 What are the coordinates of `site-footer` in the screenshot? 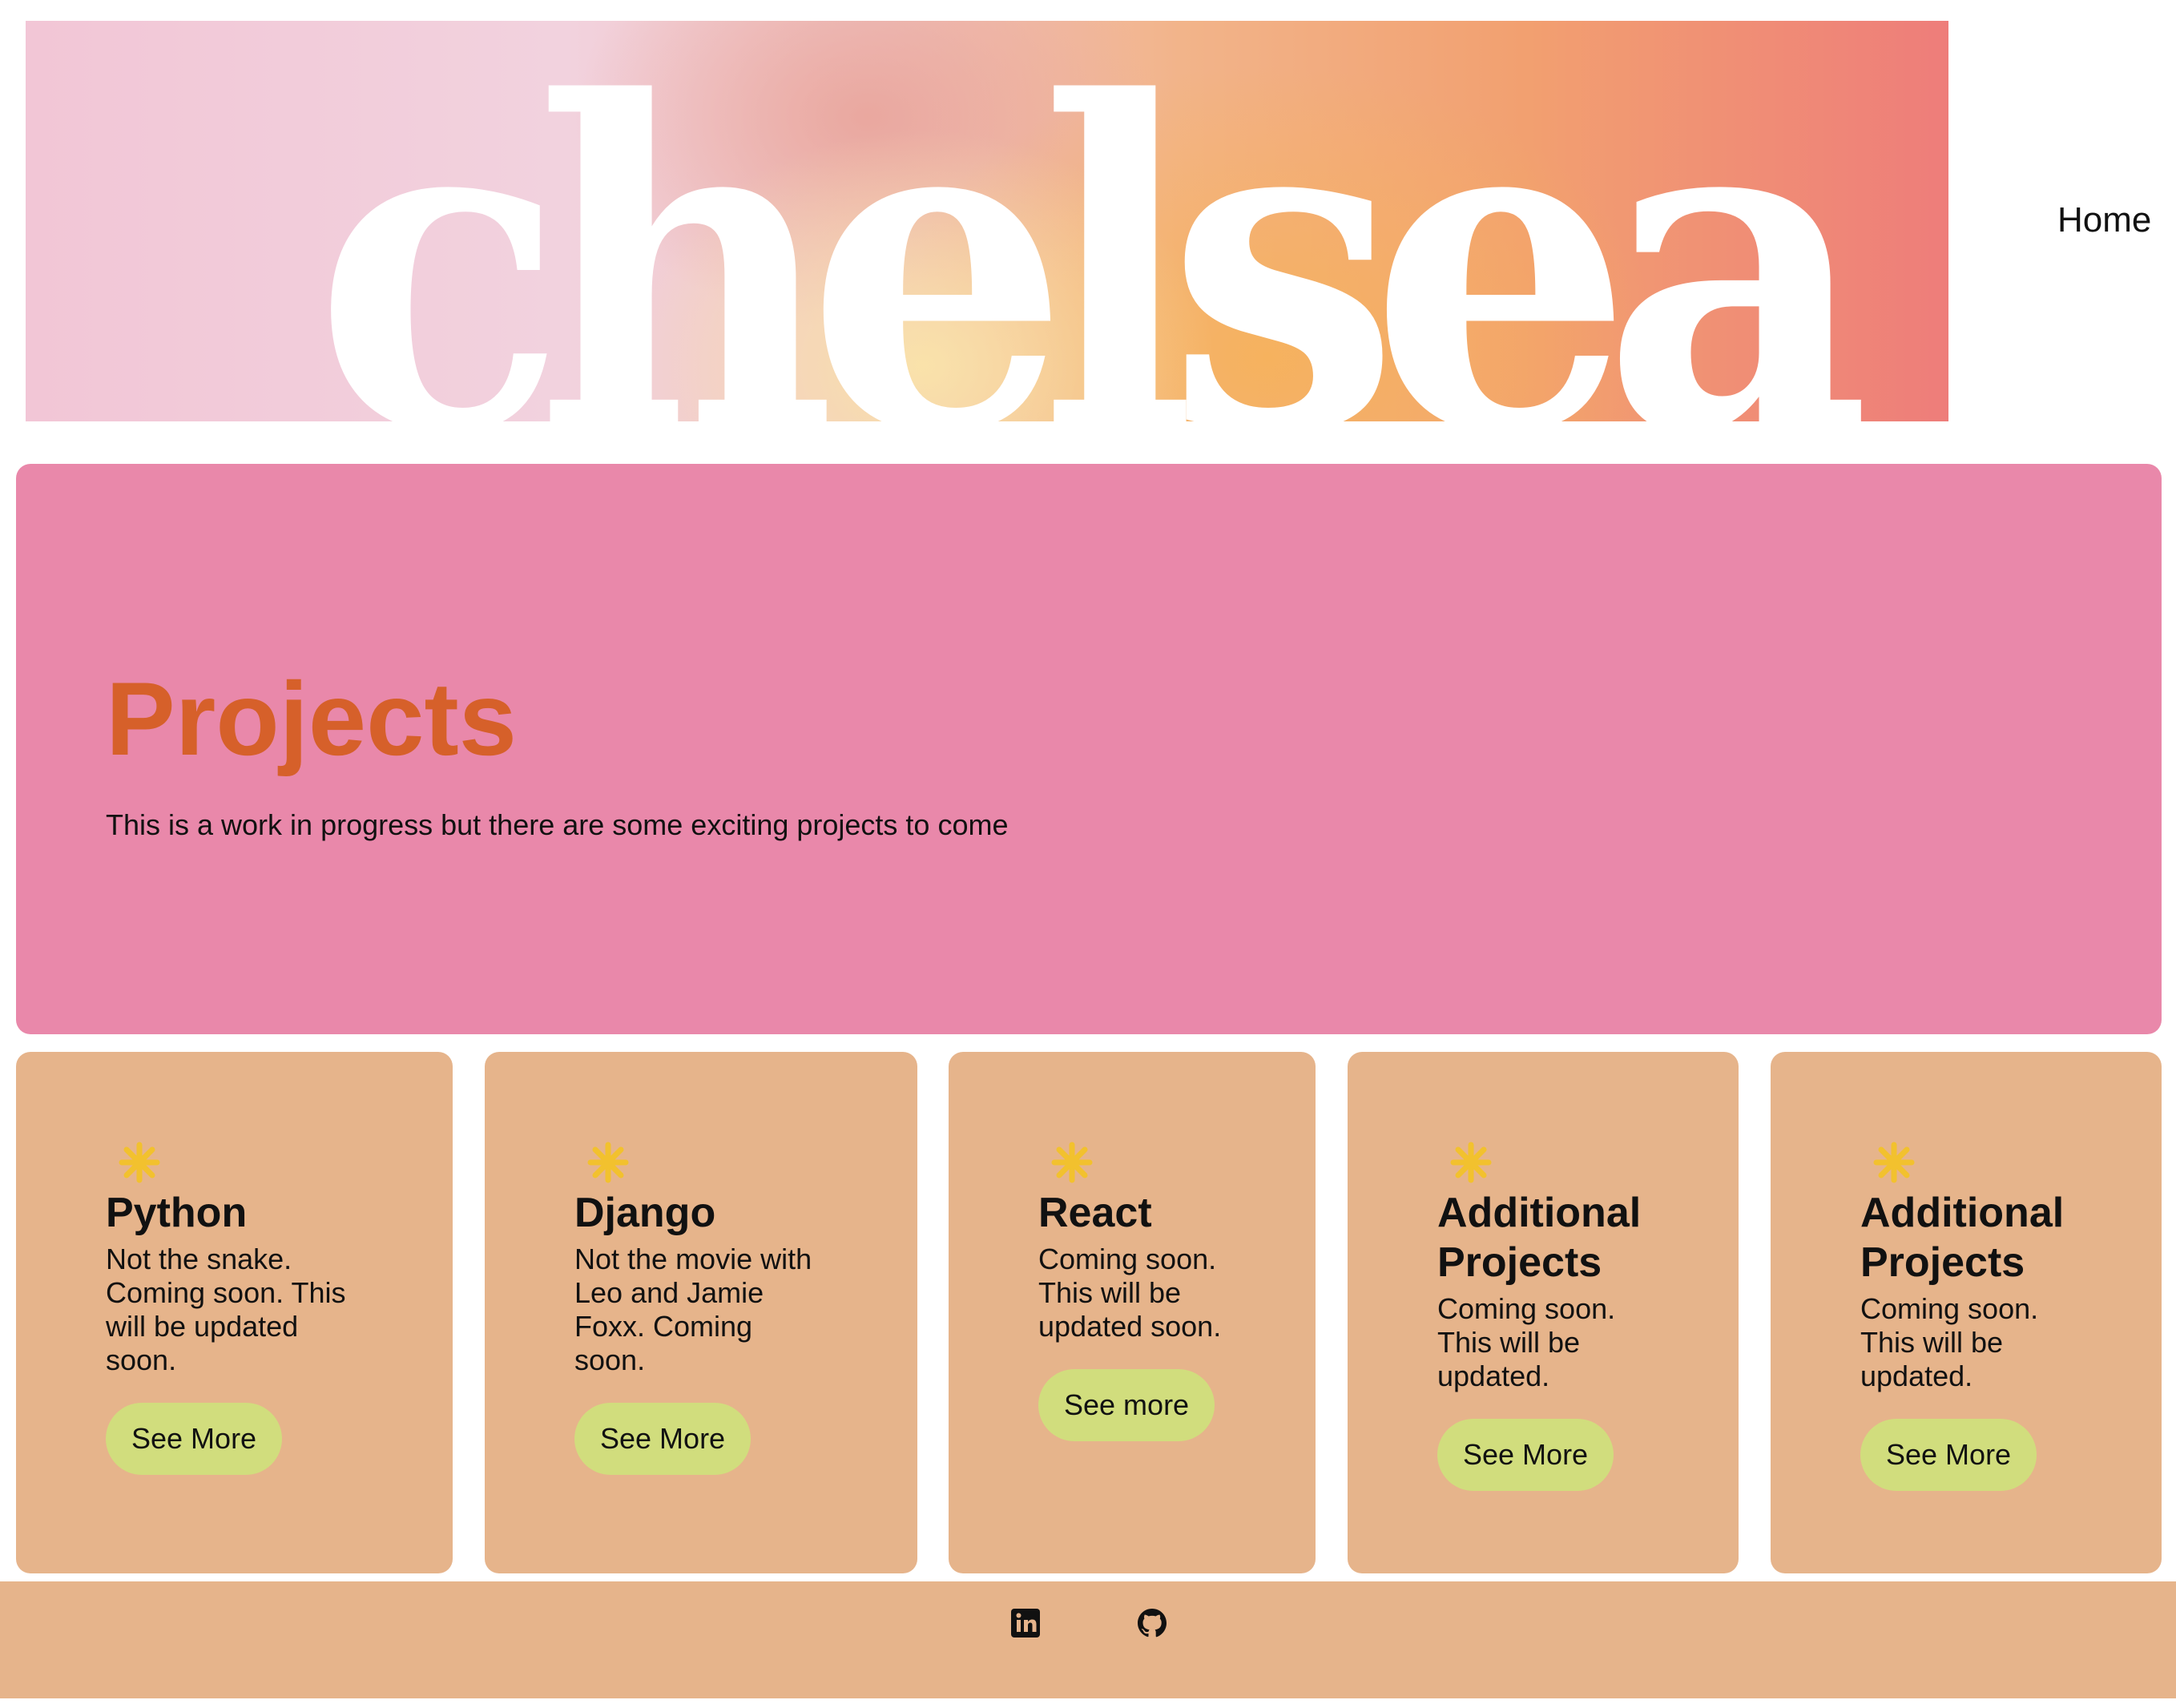 It's located at (1088, 1640).